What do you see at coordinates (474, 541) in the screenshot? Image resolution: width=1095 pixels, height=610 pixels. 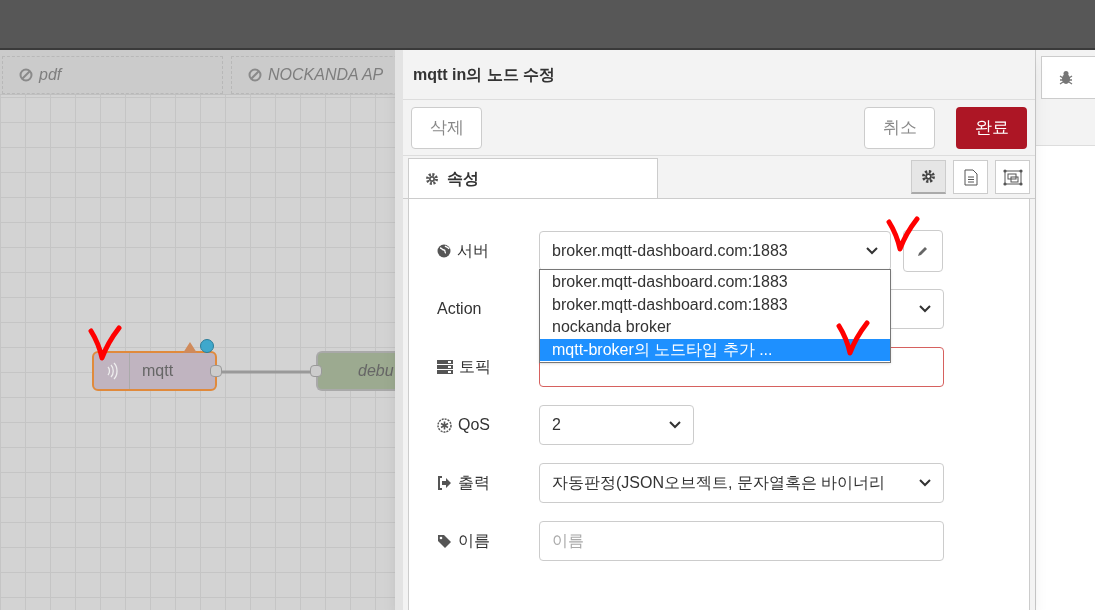 I see `field-label: 이름` at bounding box center [474, 541].